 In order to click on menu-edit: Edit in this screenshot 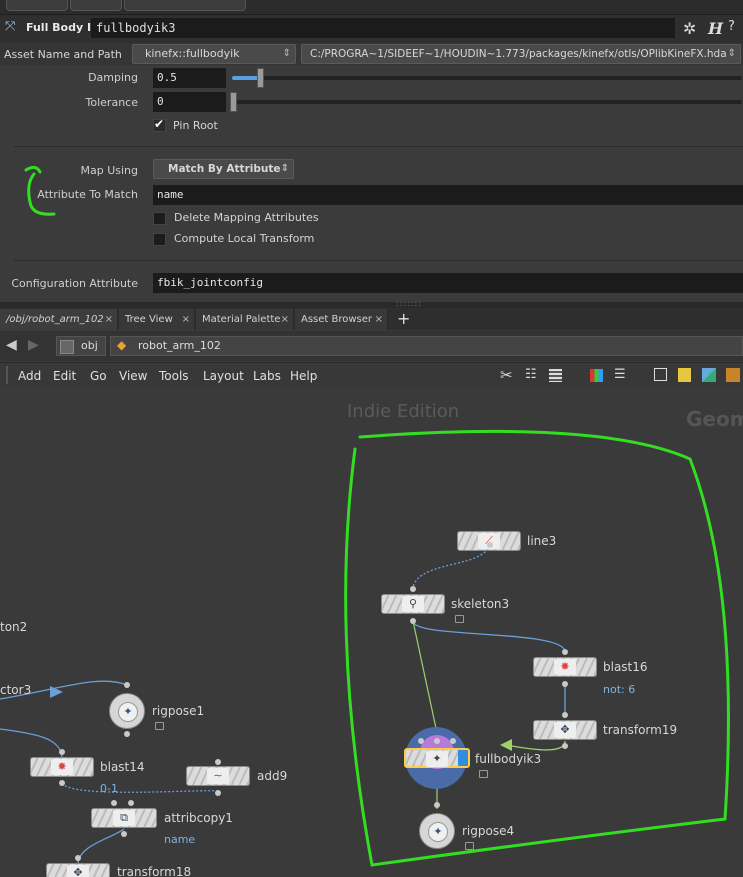, I will do `click(64, 376)`.